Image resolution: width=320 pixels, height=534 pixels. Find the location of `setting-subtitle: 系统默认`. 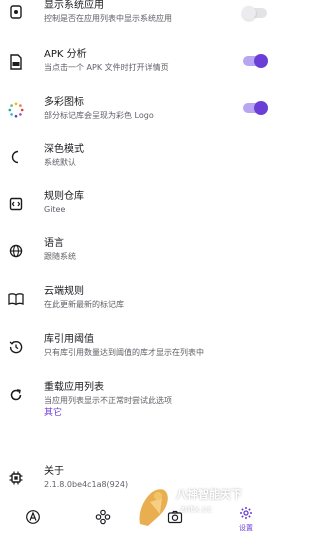

setting-subtitle: 系统默认 is located at coordinates (60, 162).